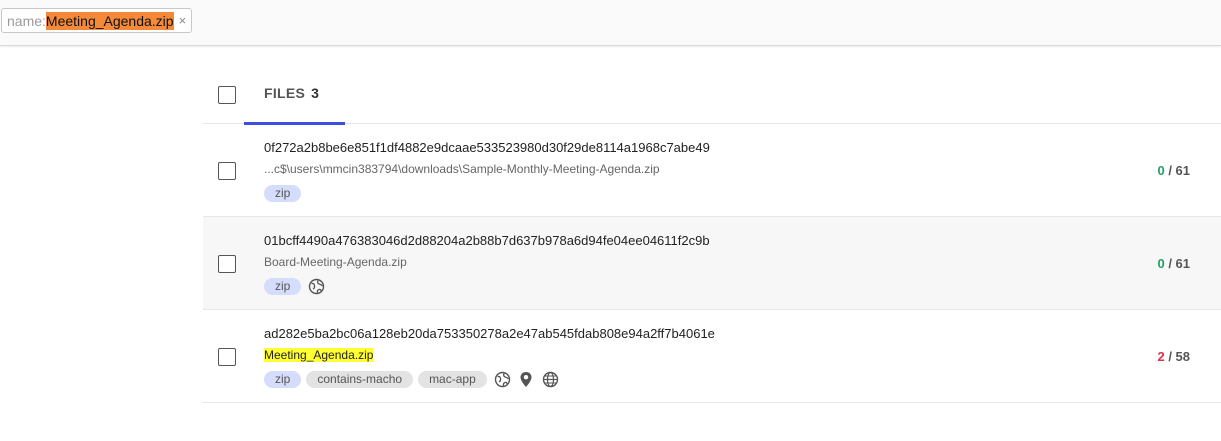 The width and height of the screenshot is (1221, 441). What do you see at coordinates (315, 93) in the screenshot?
I see `tab-files-count: 3` at bounding box center [315, 93].